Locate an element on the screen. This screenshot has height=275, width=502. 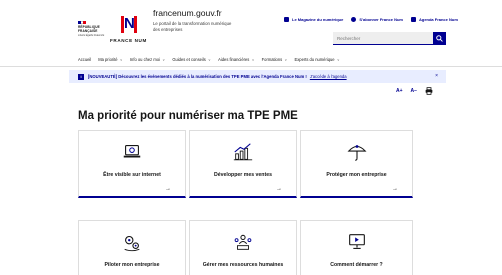
rf-line-2: FRANÇAISE is located at coordinates (88, 30).